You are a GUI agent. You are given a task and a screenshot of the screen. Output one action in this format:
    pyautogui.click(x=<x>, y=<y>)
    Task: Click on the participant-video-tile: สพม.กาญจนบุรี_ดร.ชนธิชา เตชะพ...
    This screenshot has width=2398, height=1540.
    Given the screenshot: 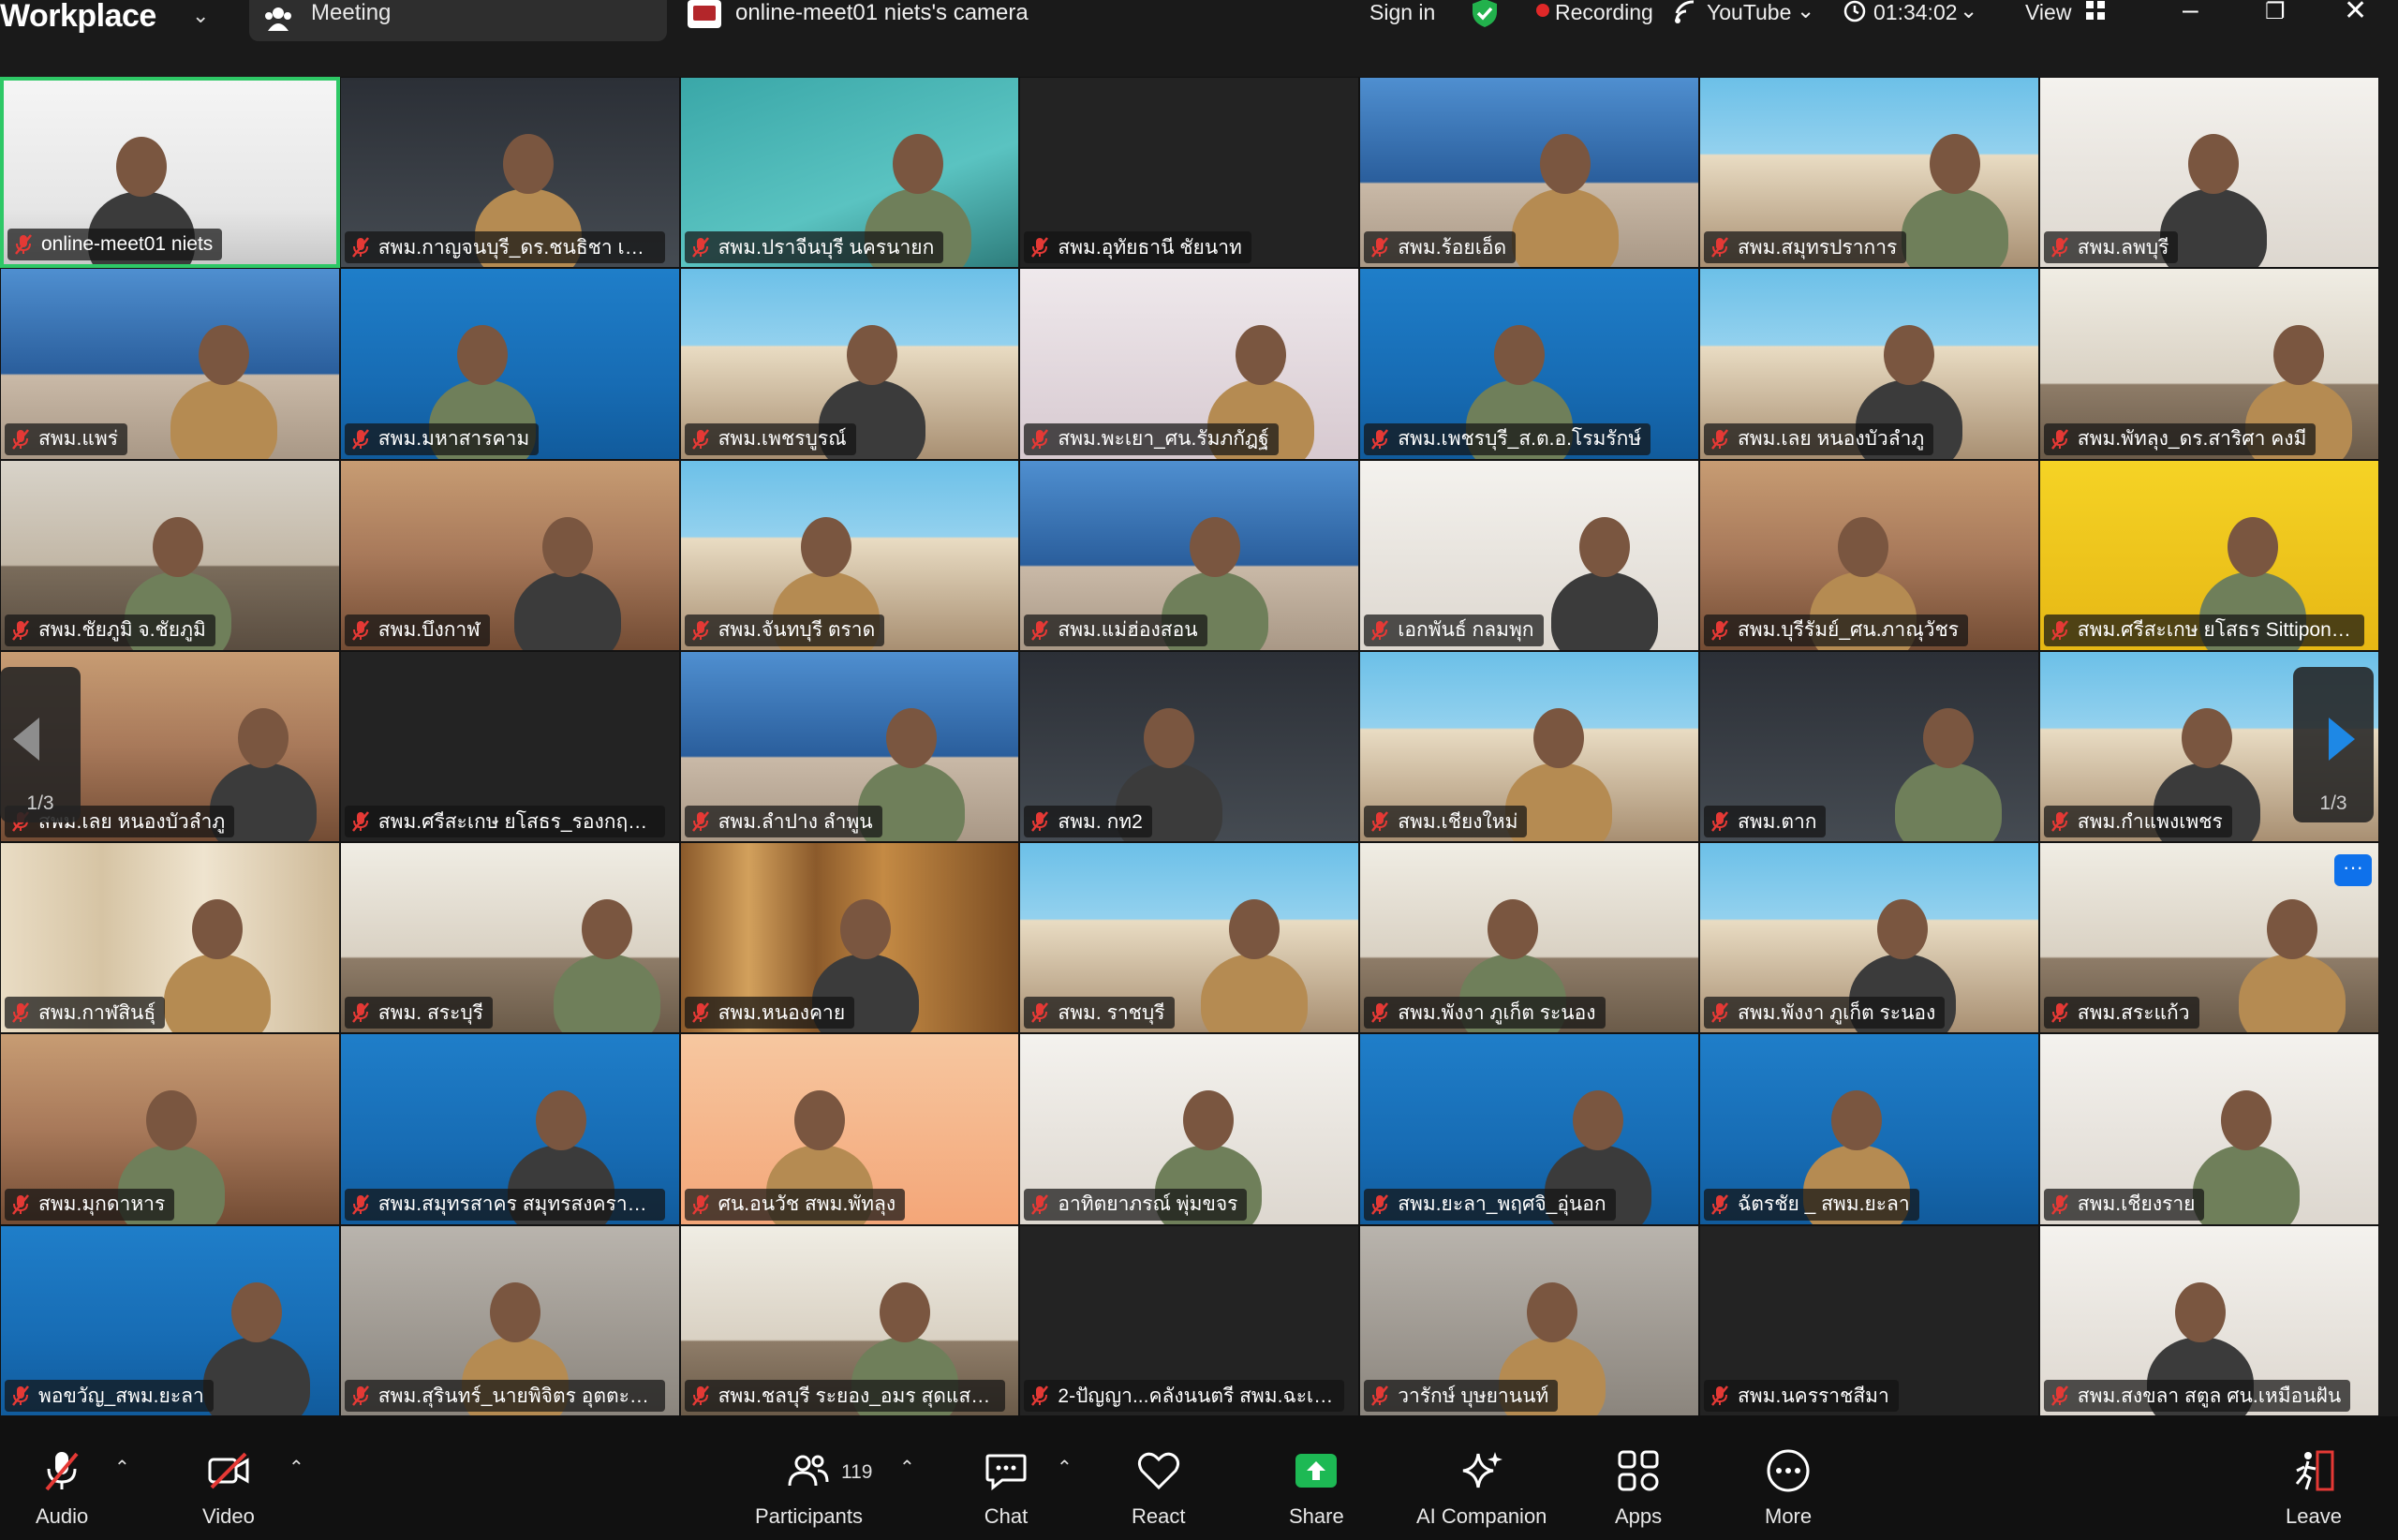 What is the action you would take?
    pyautogui.click(x=509, y=173)
    